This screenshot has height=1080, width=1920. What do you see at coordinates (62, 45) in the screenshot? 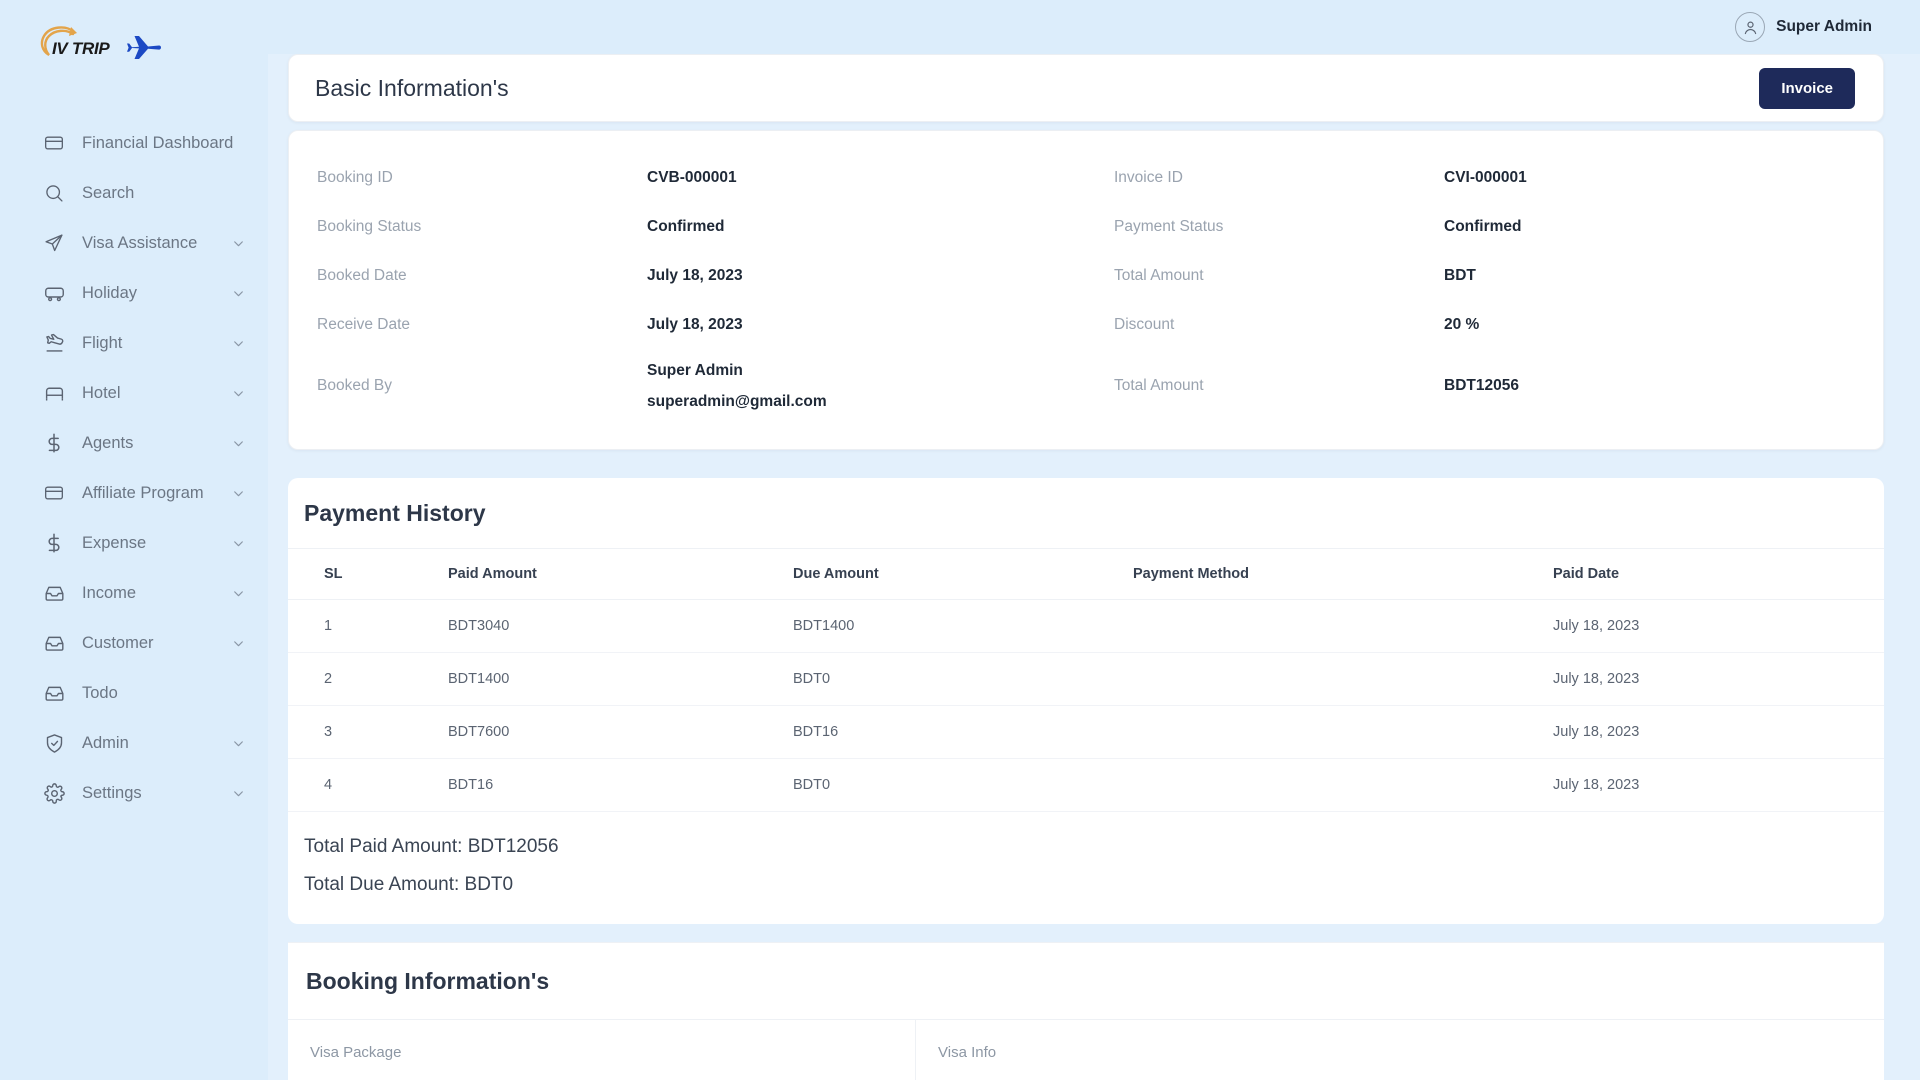
I see `swoosh-arrow-icon` at bounding box center [62, 45].